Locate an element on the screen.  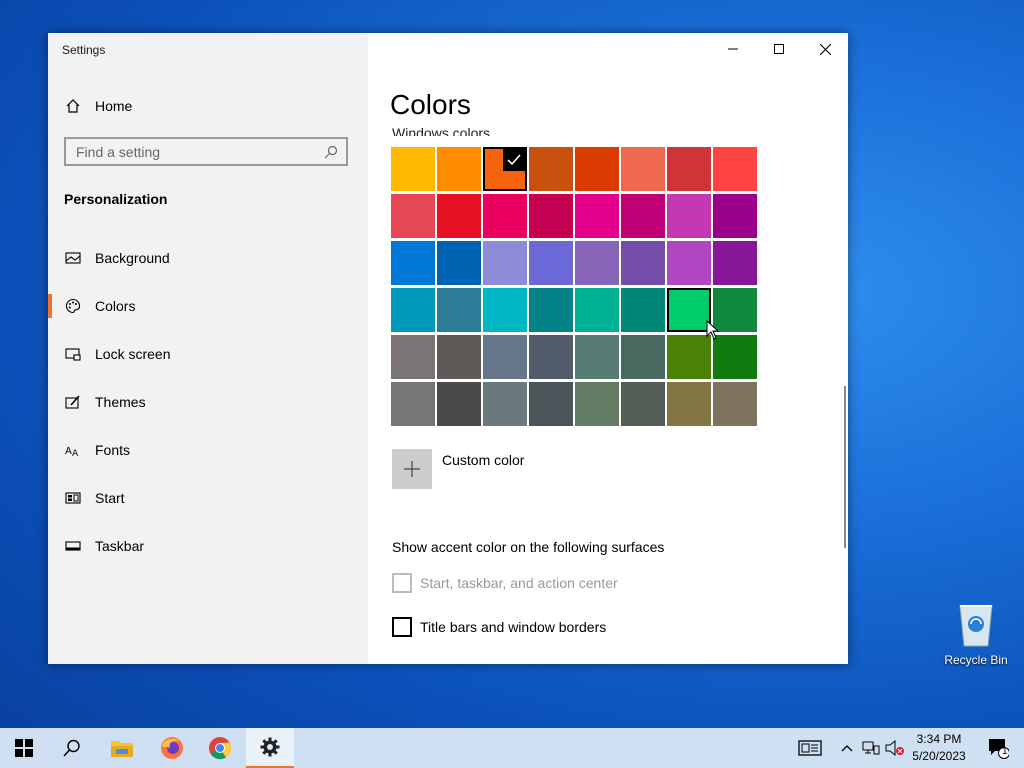
maximize-button is located at coordinates (779, 49).